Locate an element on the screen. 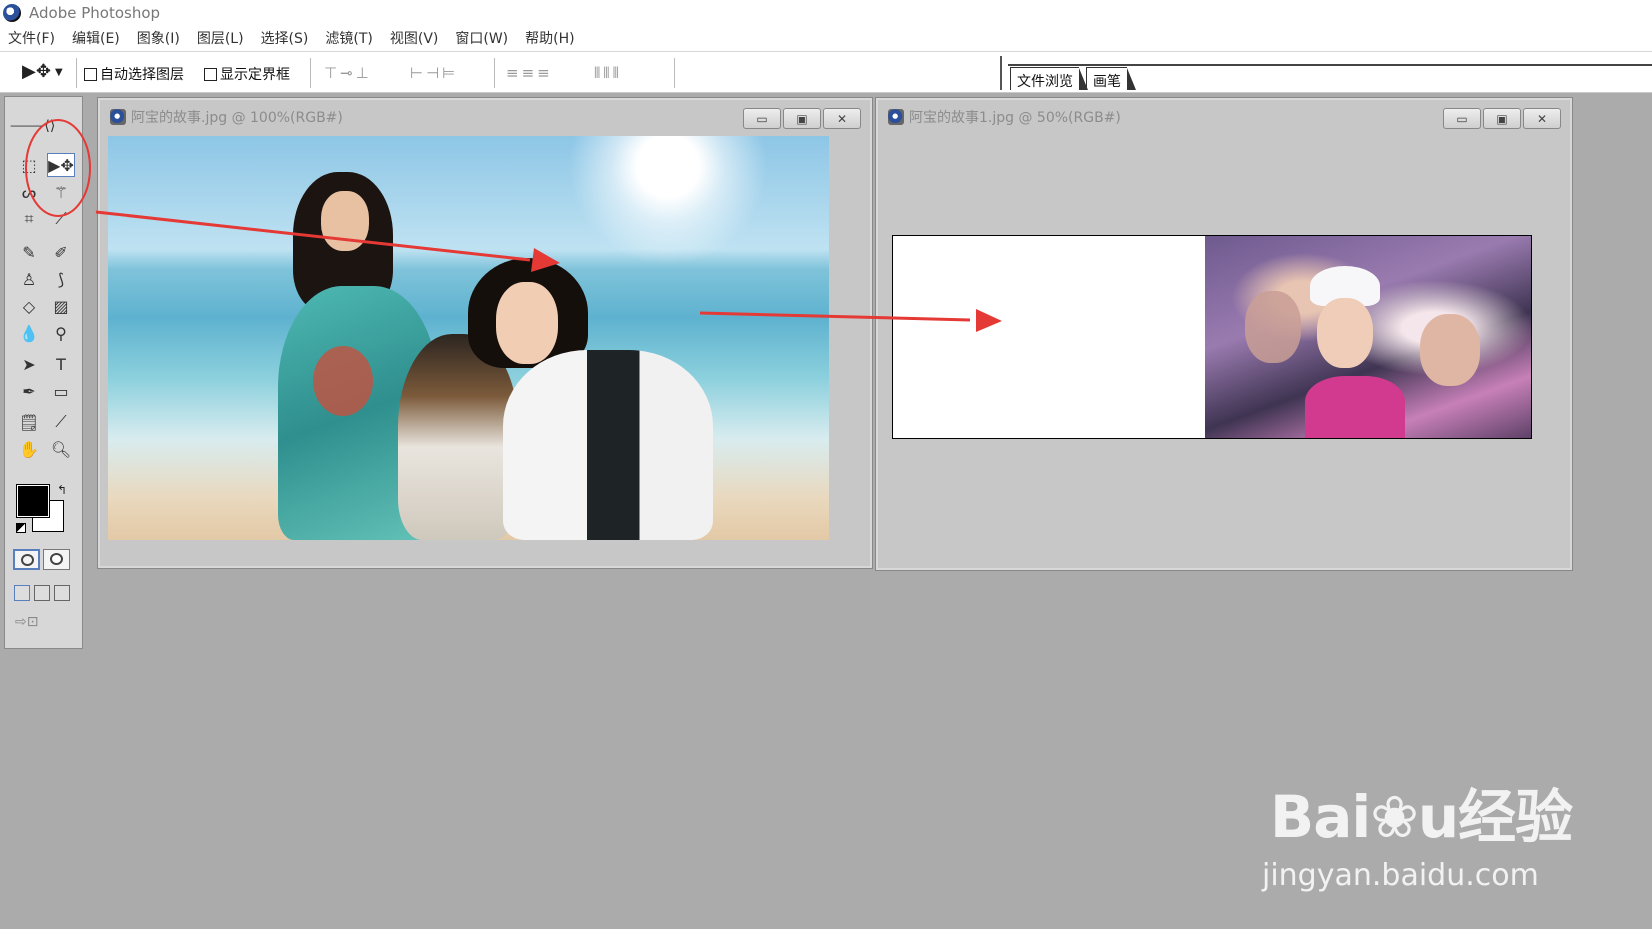  eyedropper-tool-icon: ⟋ is located at coordinates (61, 422).